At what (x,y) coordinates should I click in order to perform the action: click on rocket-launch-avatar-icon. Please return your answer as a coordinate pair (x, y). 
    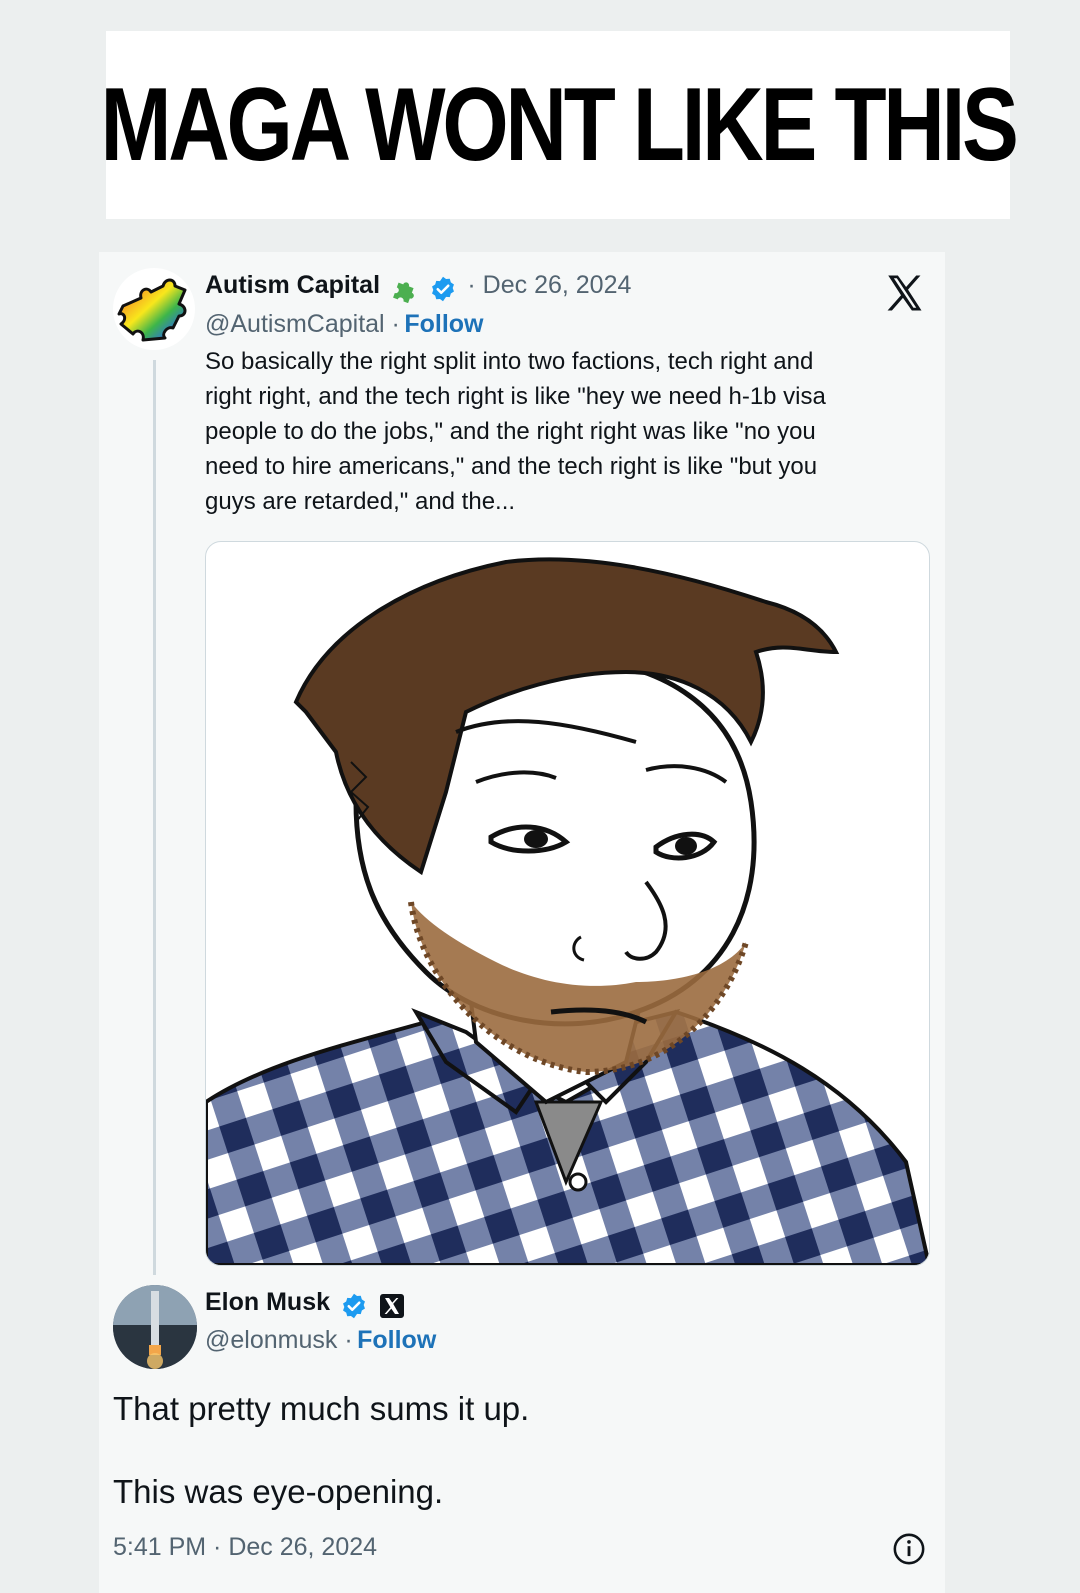
    Looking at the image, I should click on (155, 1327).